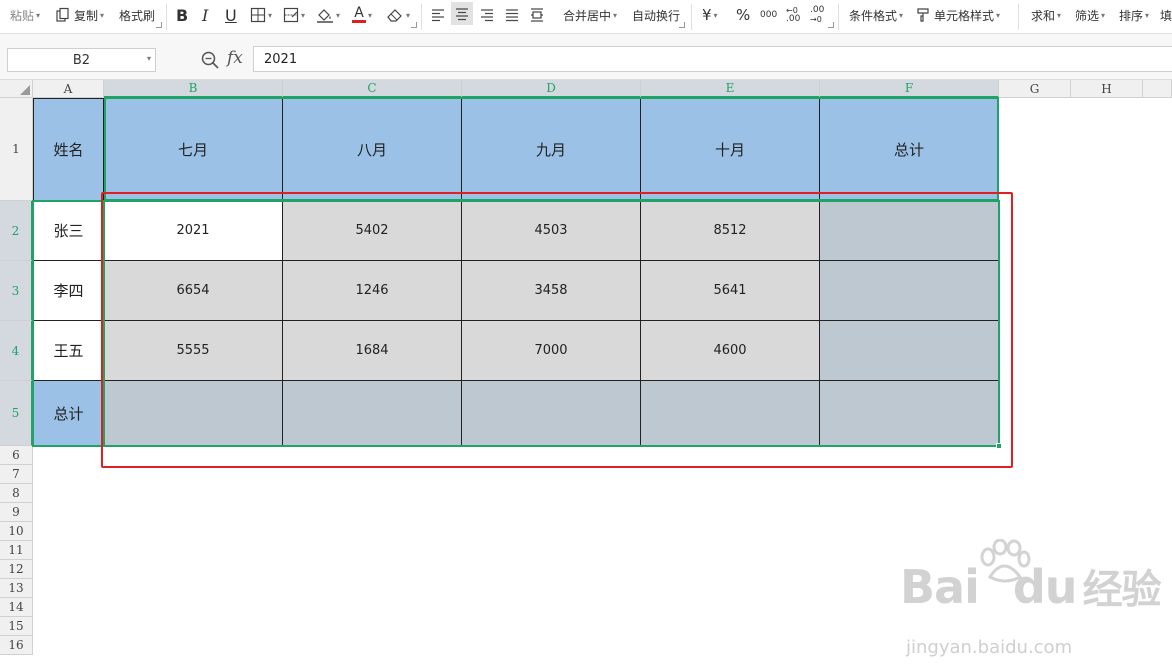 Image resolution: width=1172 pixels, height=665 pixels. What do you see at coordinates (86, 15) in the screenshot?
I see `copy-label: 复制` at bounding box center [86, 15].